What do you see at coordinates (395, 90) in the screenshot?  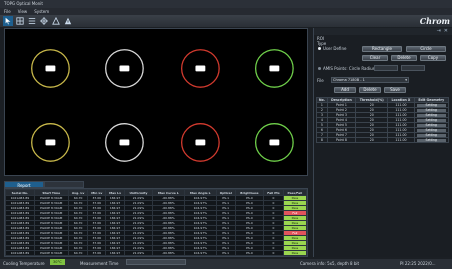 I see `save-button: Save` at bounding box center [395, 90].